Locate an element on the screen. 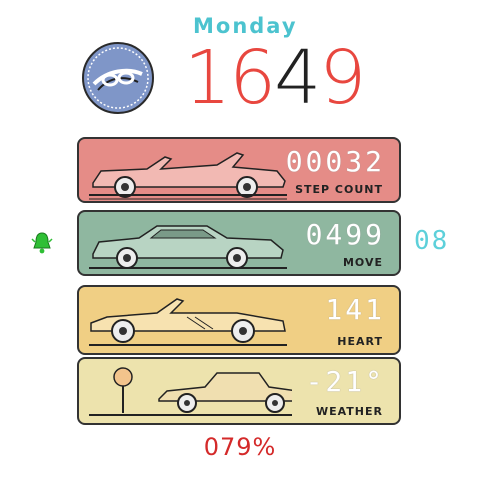  convertible-car-icon is located at coordinates (188, 176).